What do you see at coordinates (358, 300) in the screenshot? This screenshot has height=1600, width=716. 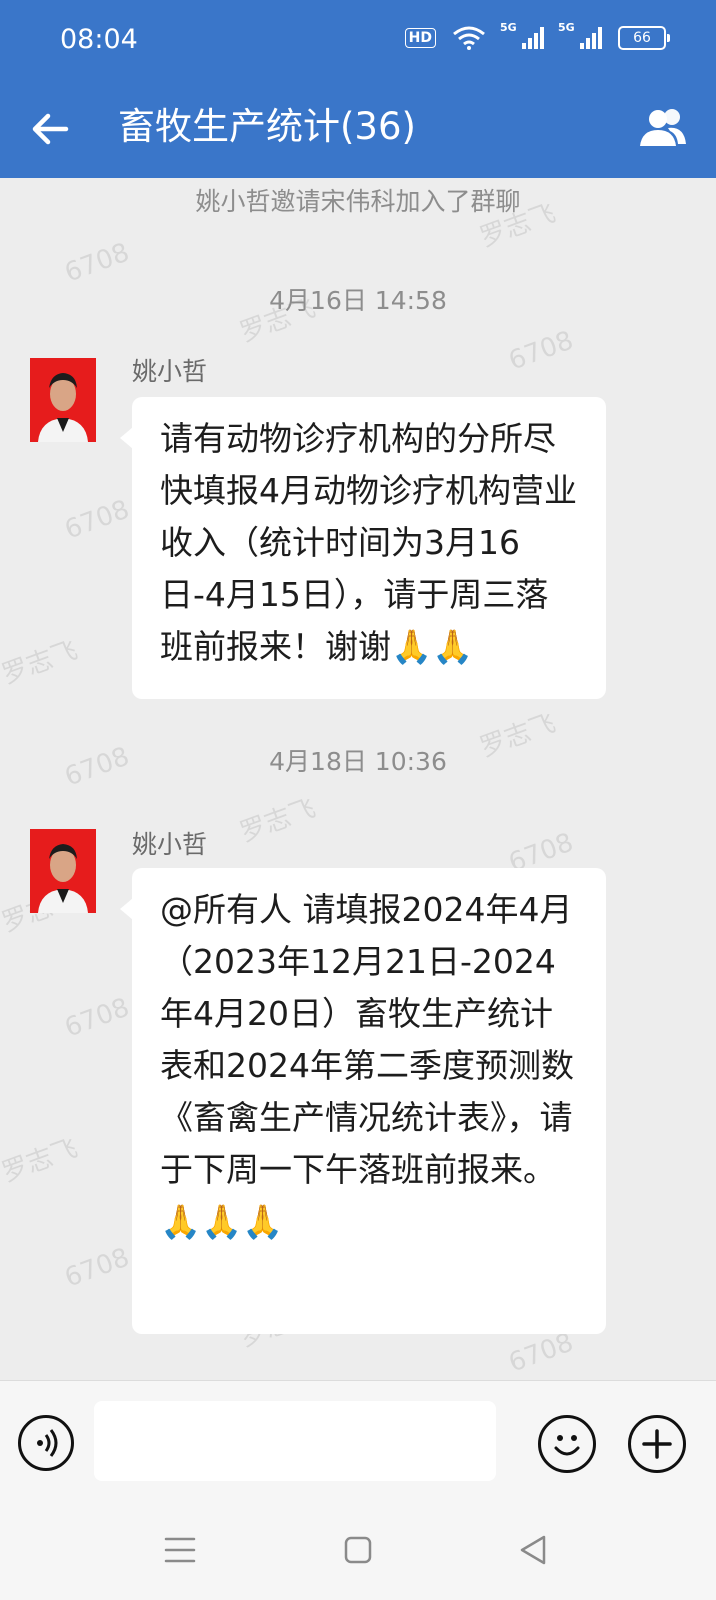 I see `message-timestamp: 4月16日 14:58` at bounding box center [358, 300].